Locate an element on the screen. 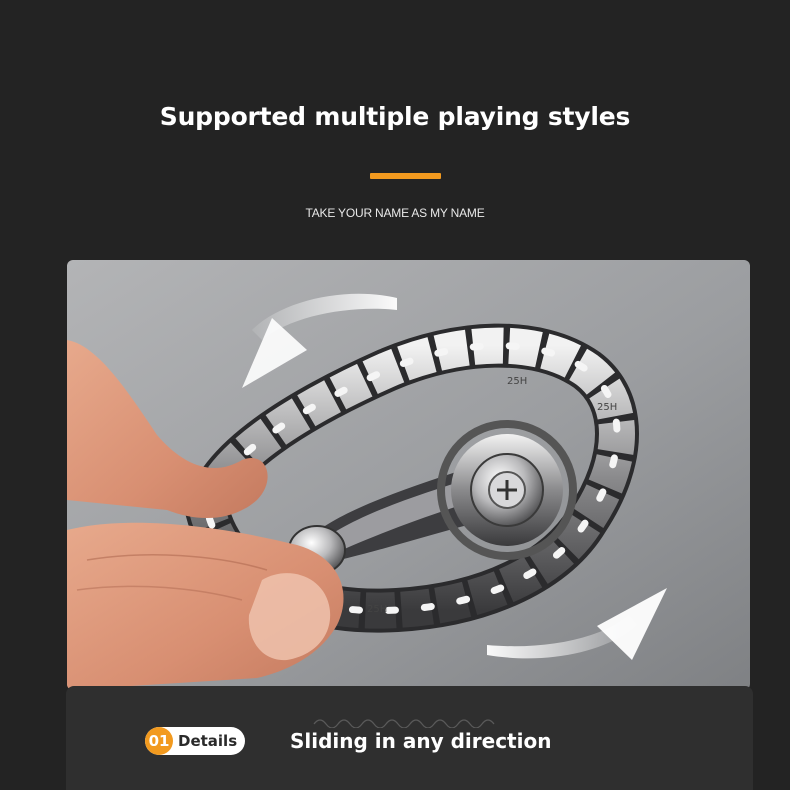  feature-title: Sliding in any direction is located at coordinates (421, 741).